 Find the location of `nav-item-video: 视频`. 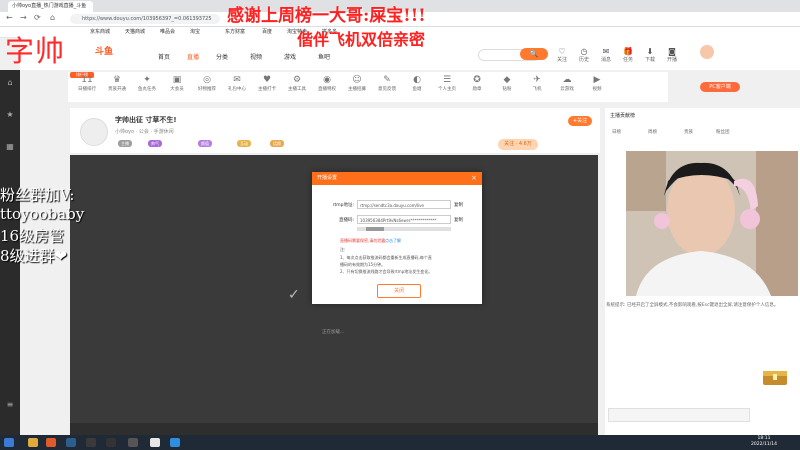

nav-item-video: 视频 is located at coordinates (256, 56).